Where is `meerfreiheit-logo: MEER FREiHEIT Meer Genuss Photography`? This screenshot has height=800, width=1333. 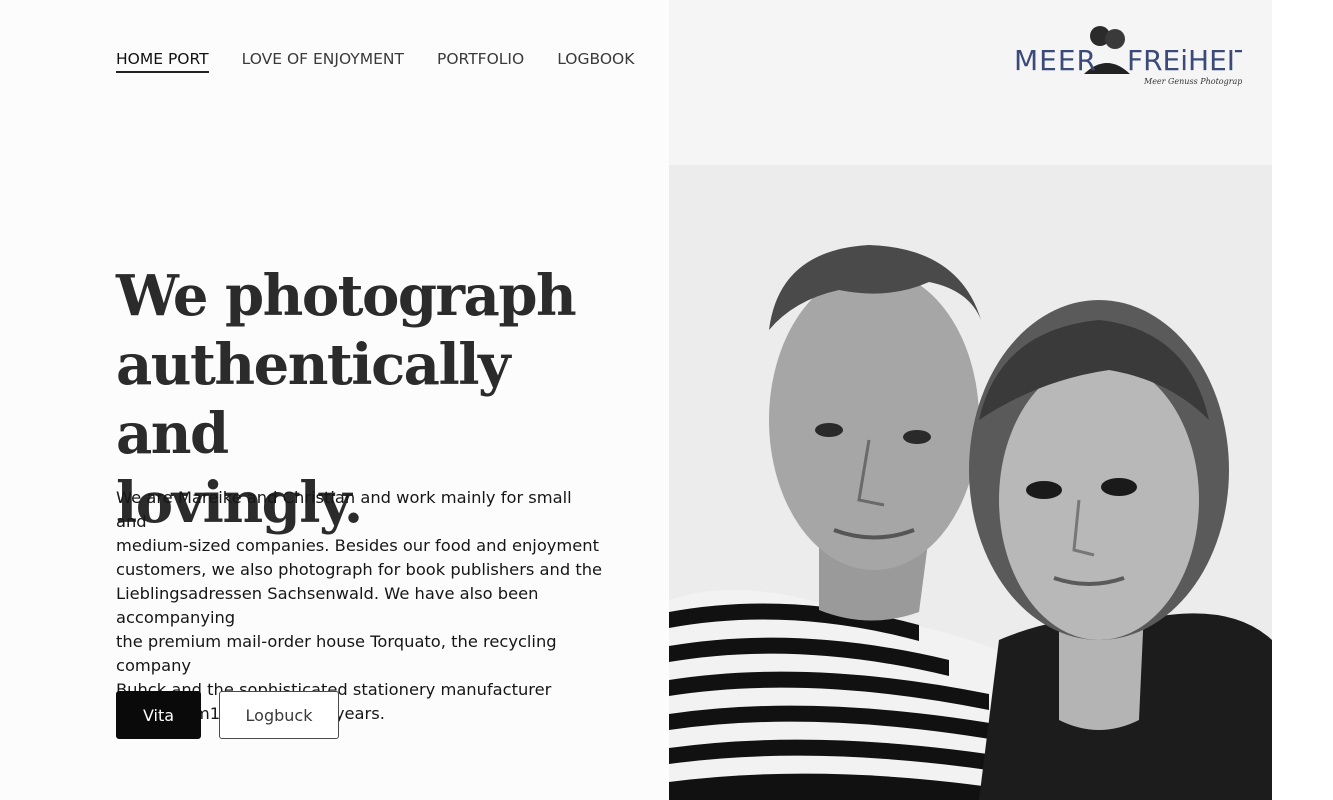
meerfreiheit-logo: MEER FREiHEIT Meer Genuss Photography is located at coordinates (1132, 58).